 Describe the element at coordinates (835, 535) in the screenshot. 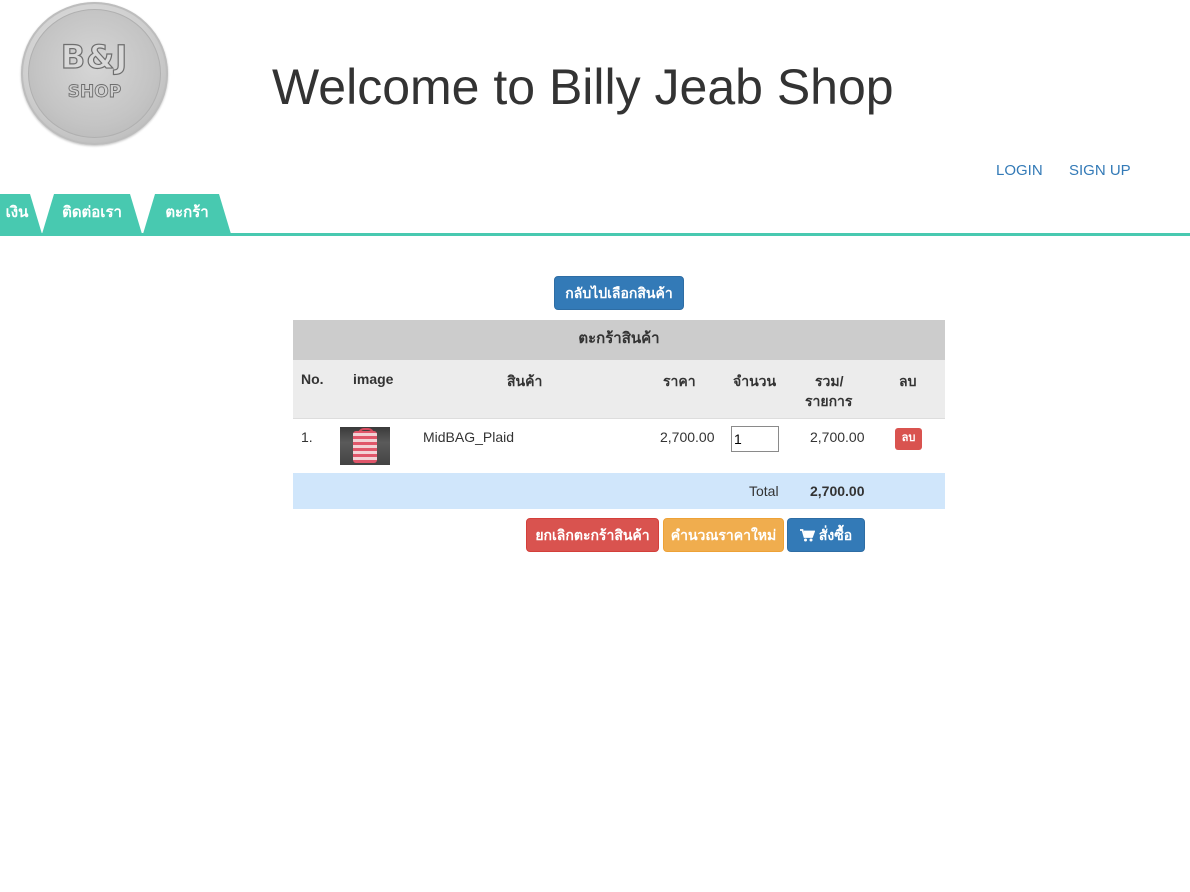

I see `order-button-label: สั่งซื้อ` at that location.